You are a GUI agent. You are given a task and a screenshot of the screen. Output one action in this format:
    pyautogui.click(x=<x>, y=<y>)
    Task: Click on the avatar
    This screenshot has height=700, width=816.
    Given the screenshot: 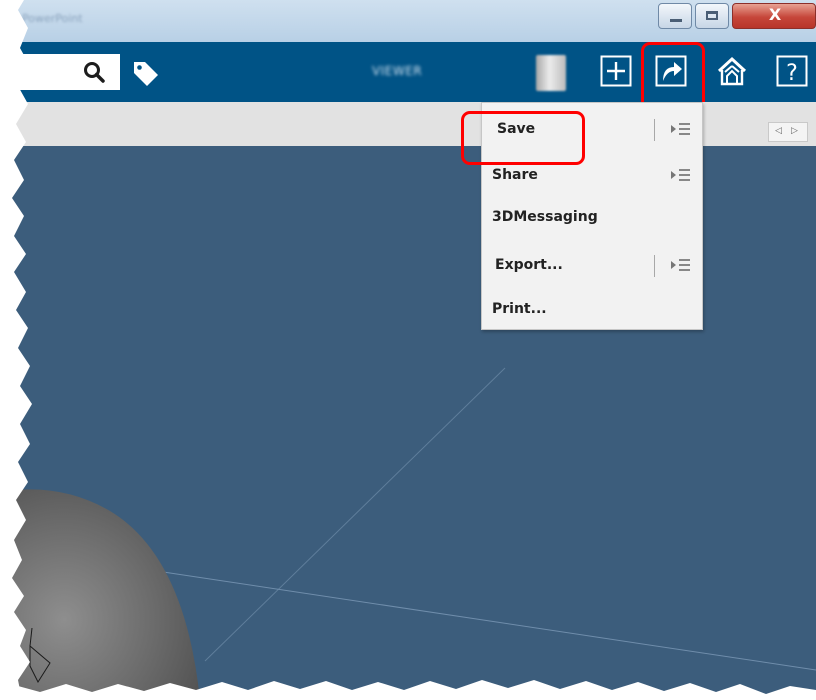 What is the action you would take?
    pyautogui.click(x=551, y=73)
    